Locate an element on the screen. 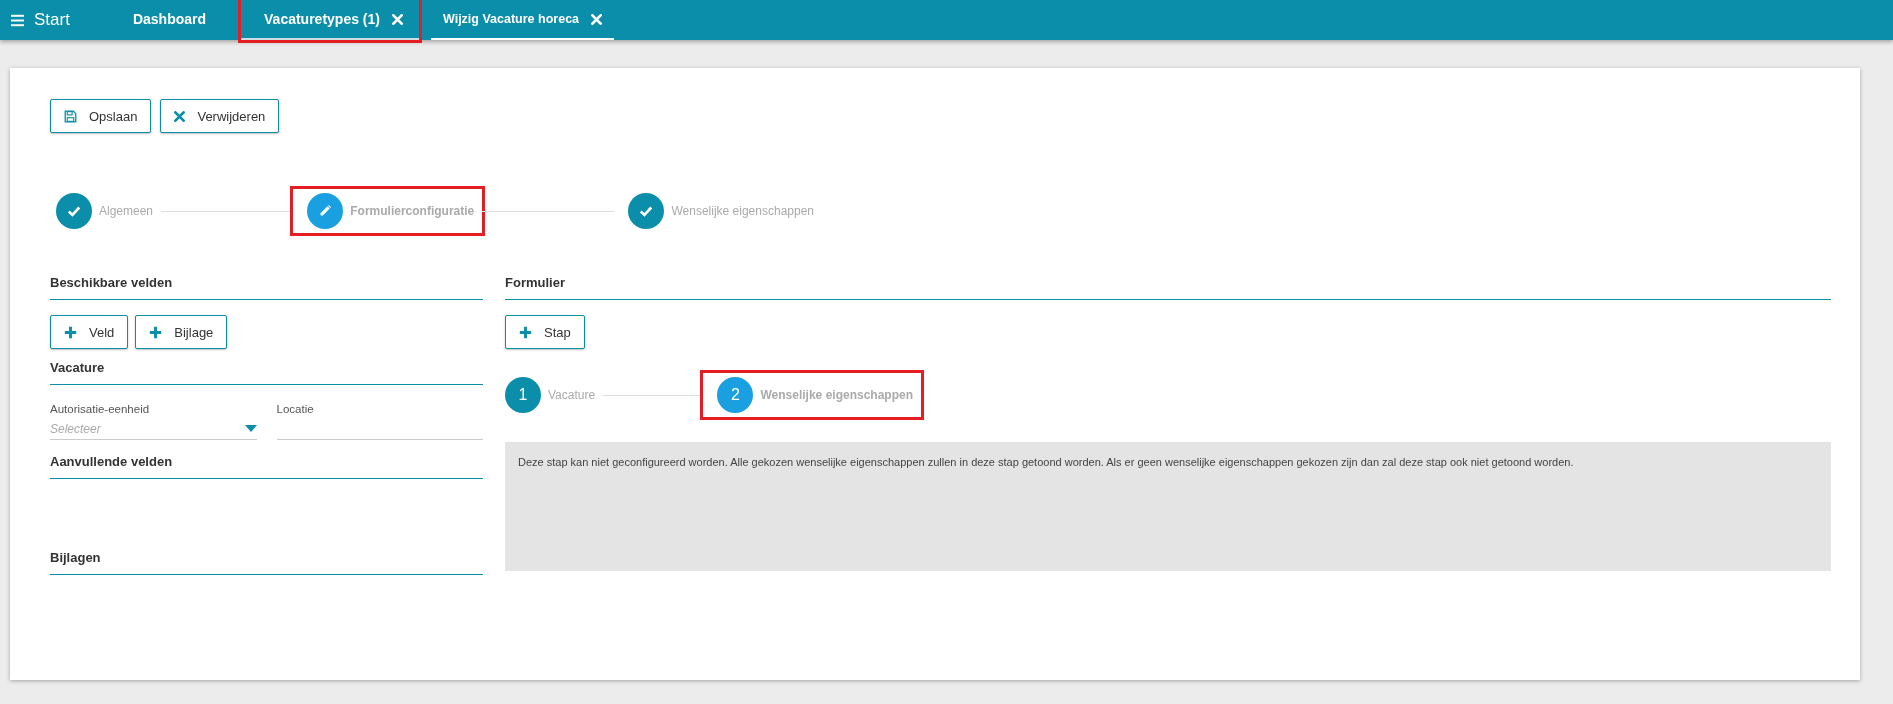 The image size is (1893, 704). pencil-icon is located at coordinates (325, 211).